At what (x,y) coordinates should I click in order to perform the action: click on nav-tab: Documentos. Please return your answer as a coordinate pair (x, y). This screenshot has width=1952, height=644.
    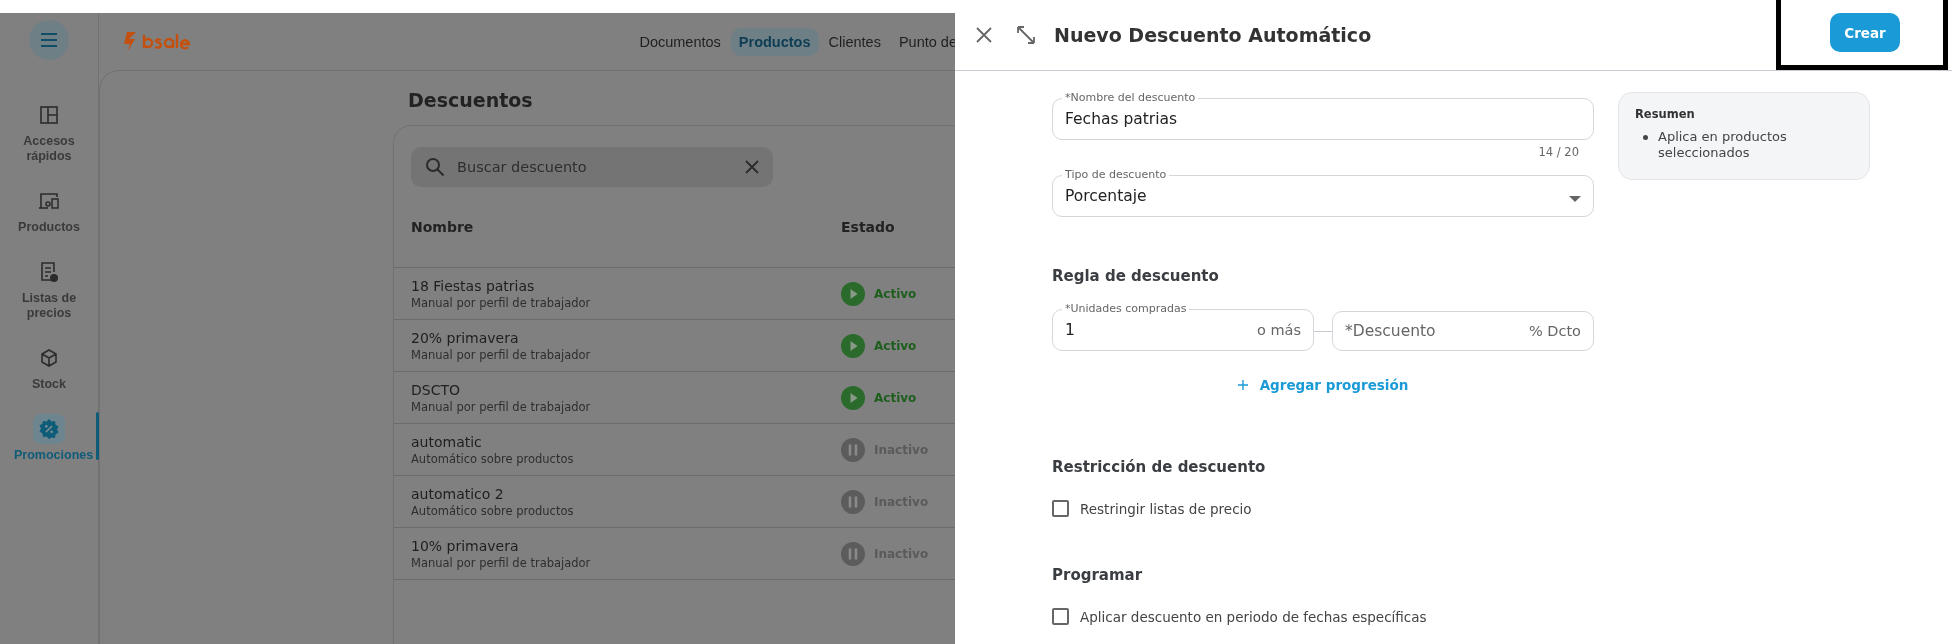
    Looking at the image, I should click on (680, 41).